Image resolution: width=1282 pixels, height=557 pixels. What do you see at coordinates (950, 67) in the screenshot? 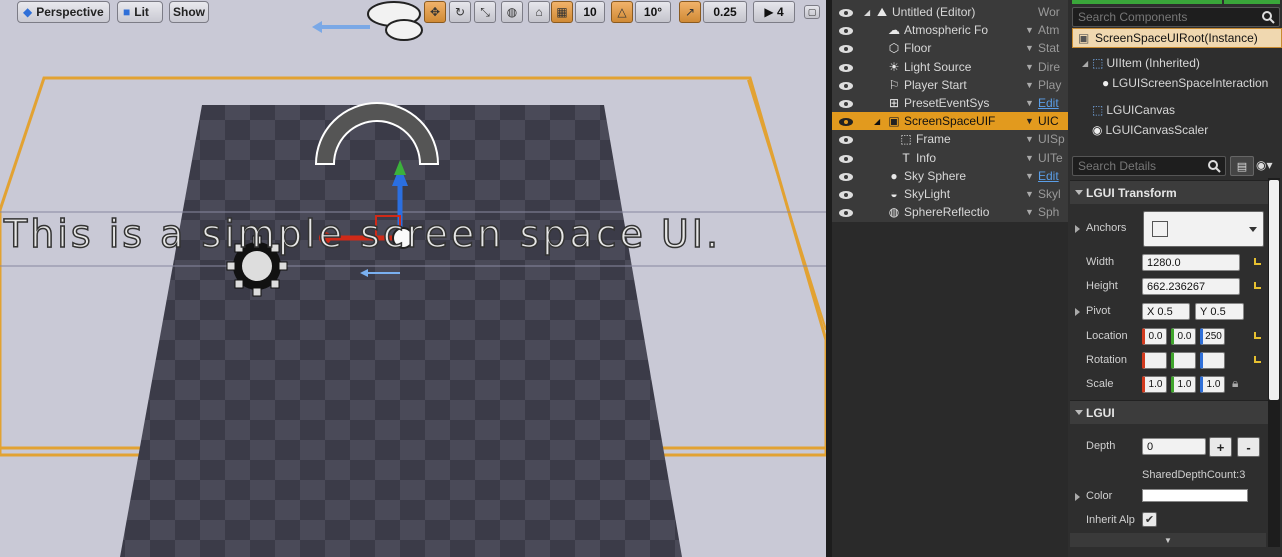
I see `outliner-row: ☀ Light Source ▼ Dire` at bounding box center [950, 67].